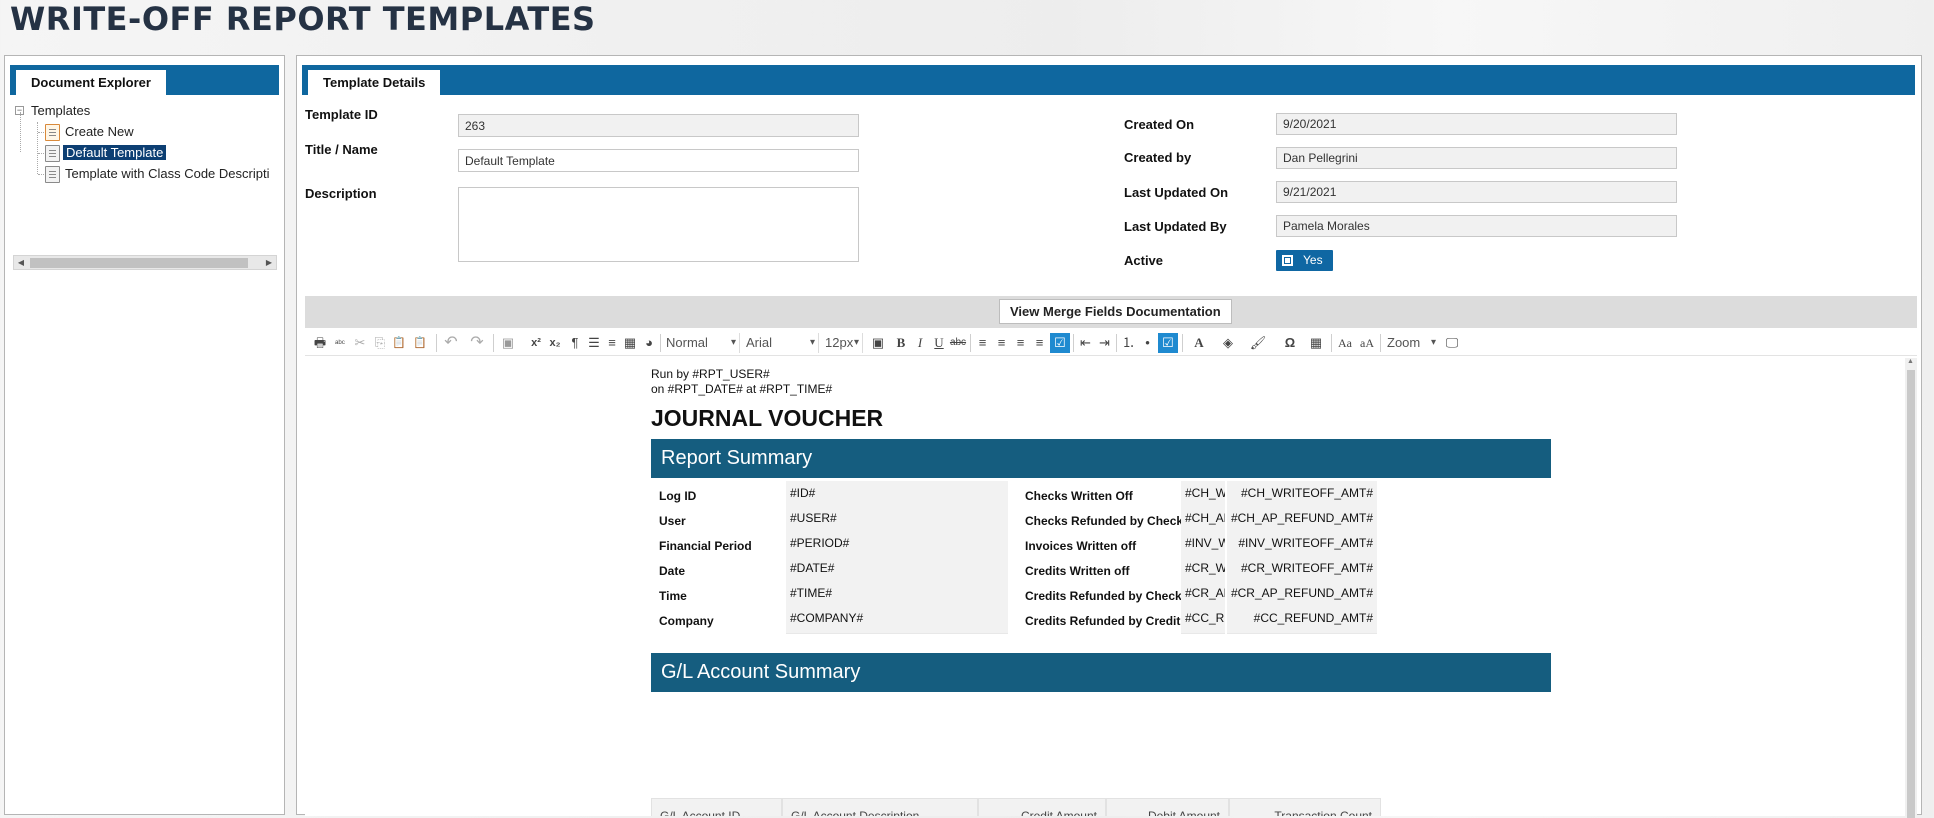  I want to click on gl-column-header: Credit Amount, so click(1042, 807).